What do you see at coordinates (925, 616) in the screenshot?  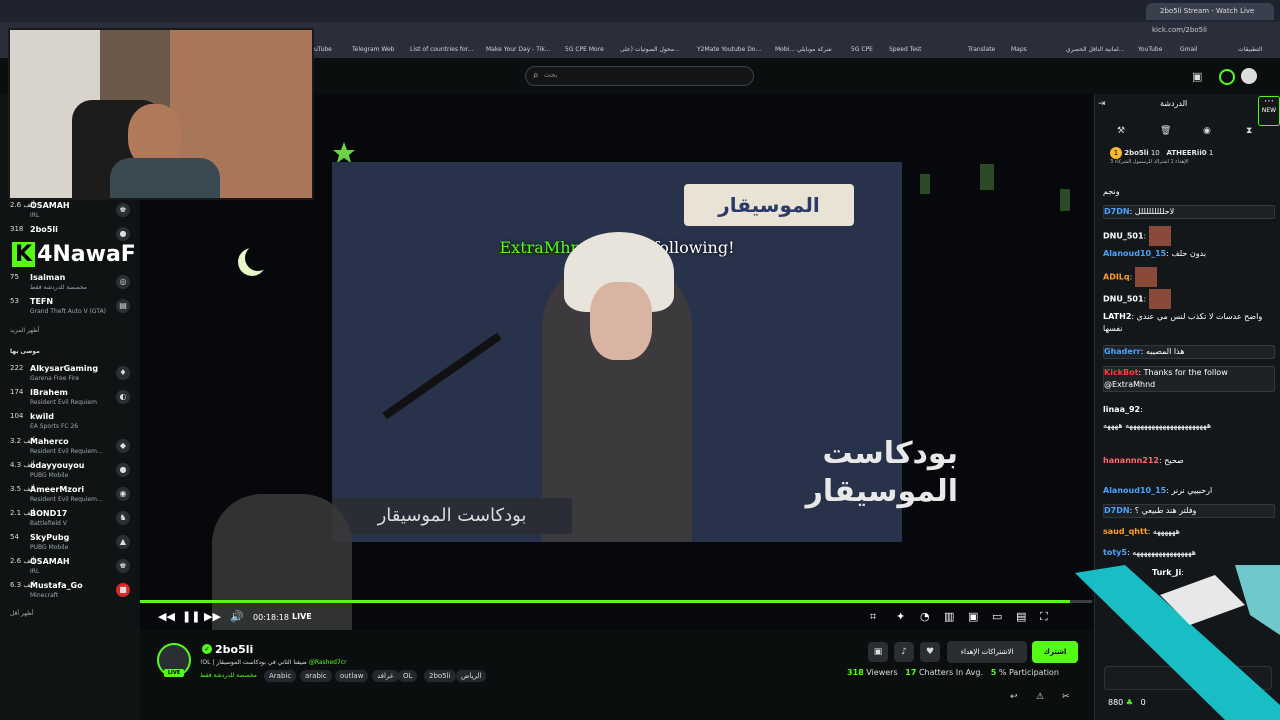 I see `speed-icon: ◔` at bounding box center [925, 616].